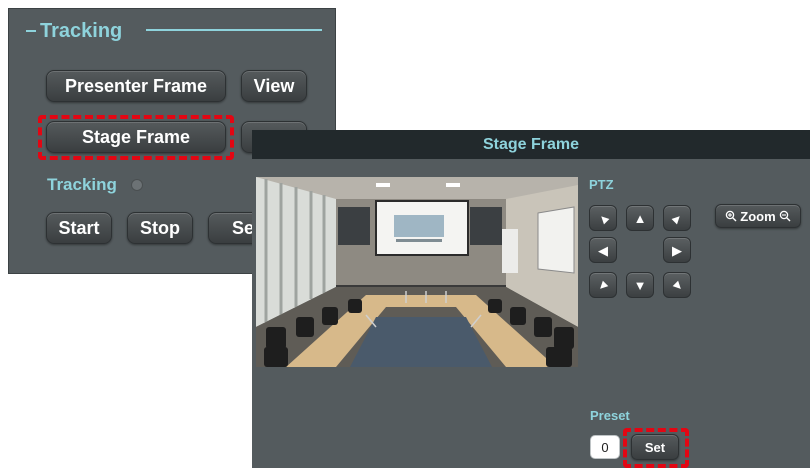  I want to click on start-label: Start, so click(79, 227).